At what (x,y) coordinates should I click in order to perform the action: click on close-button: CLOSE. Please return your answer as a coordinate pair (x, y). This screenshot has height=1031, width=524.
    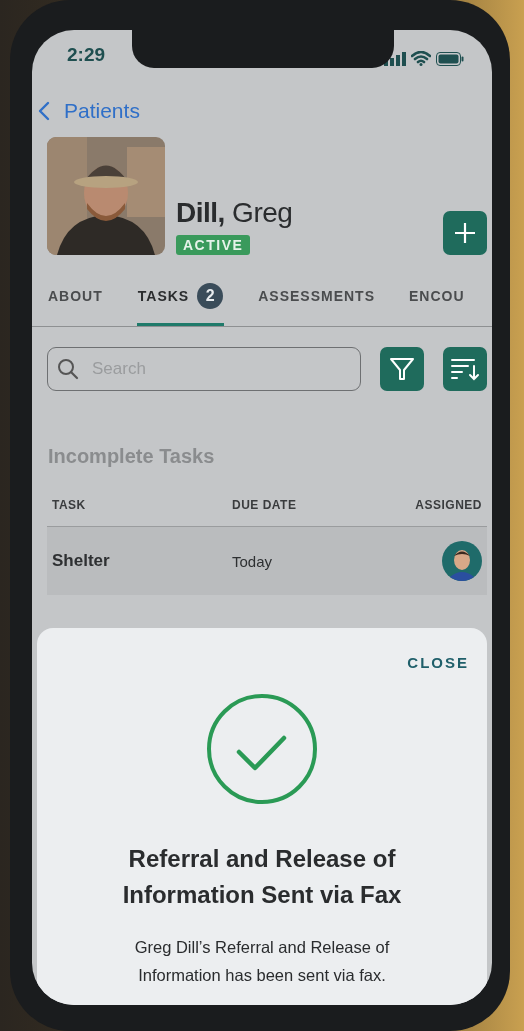
    Looking at the image, I should click on (438, 662).